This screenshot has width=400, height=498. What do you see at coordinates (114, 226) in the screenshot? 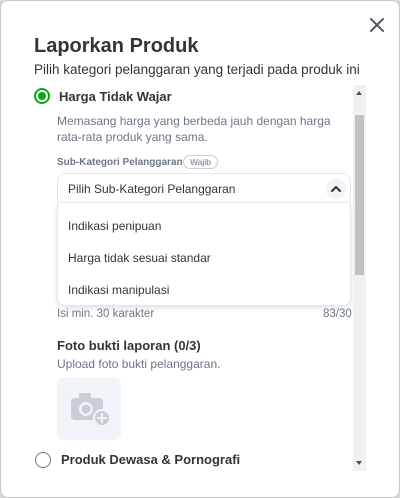
I see `dropdown-item-indikasi-penipuan: Indikasi penipuan` at bounding box center [114, 226].